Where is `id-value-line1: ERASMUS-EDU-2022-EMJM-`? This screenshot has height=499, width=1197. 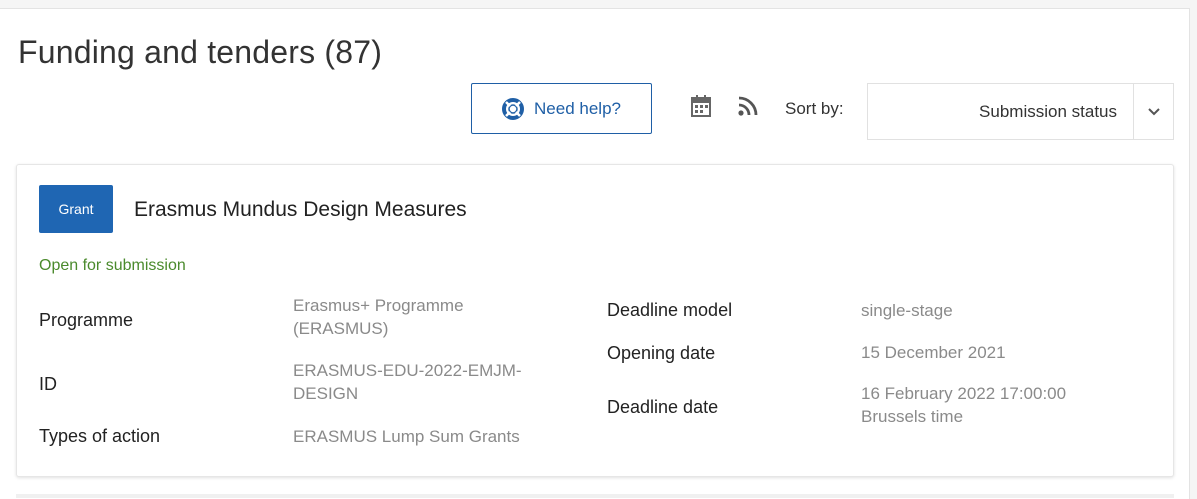 id-value-line1: ERASMUS-EDU-2022-EMJM- is located at coordinates (407, 370).